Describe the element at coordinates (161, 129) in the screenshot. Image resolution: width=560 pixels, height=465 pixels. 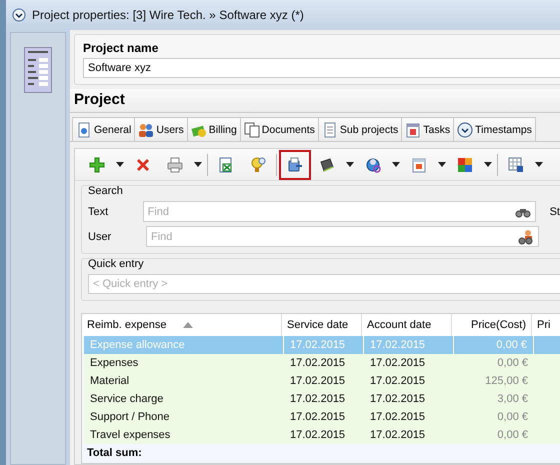
I see `tab: Users` at that location.